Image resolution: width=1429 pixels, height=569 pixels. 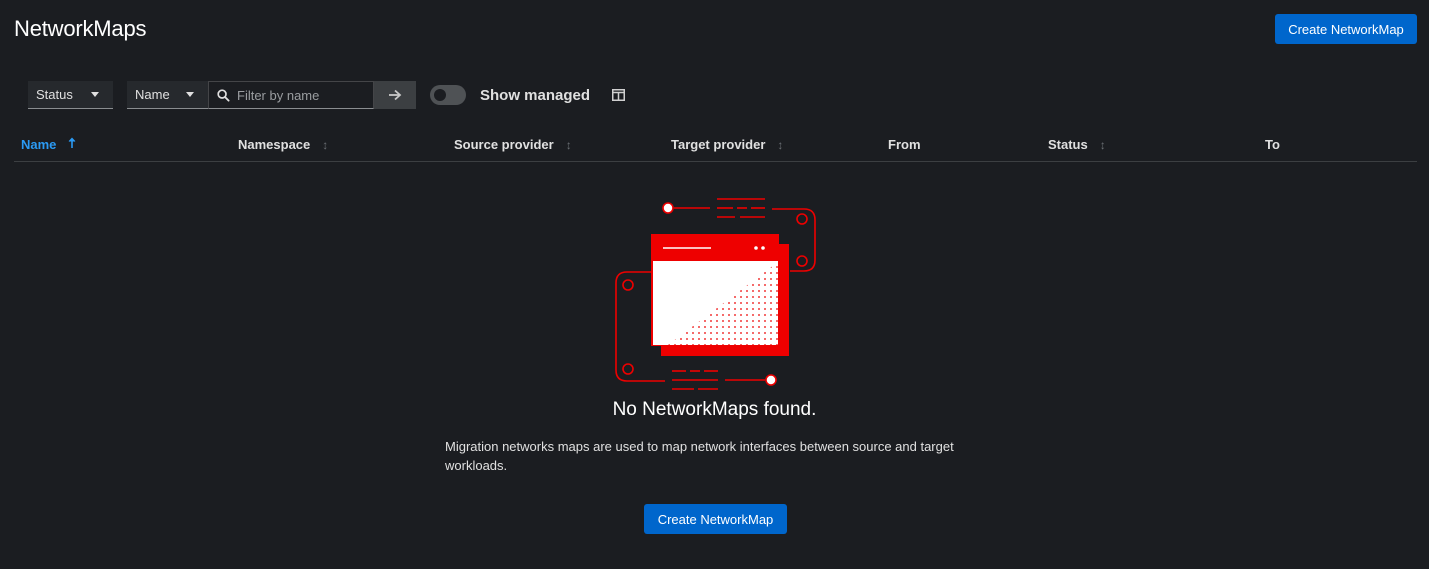 What do you see at coordinates (80, 28) in the screenshot?
I see `page-title: NetworkMaps` at bounding box center [80, 28].